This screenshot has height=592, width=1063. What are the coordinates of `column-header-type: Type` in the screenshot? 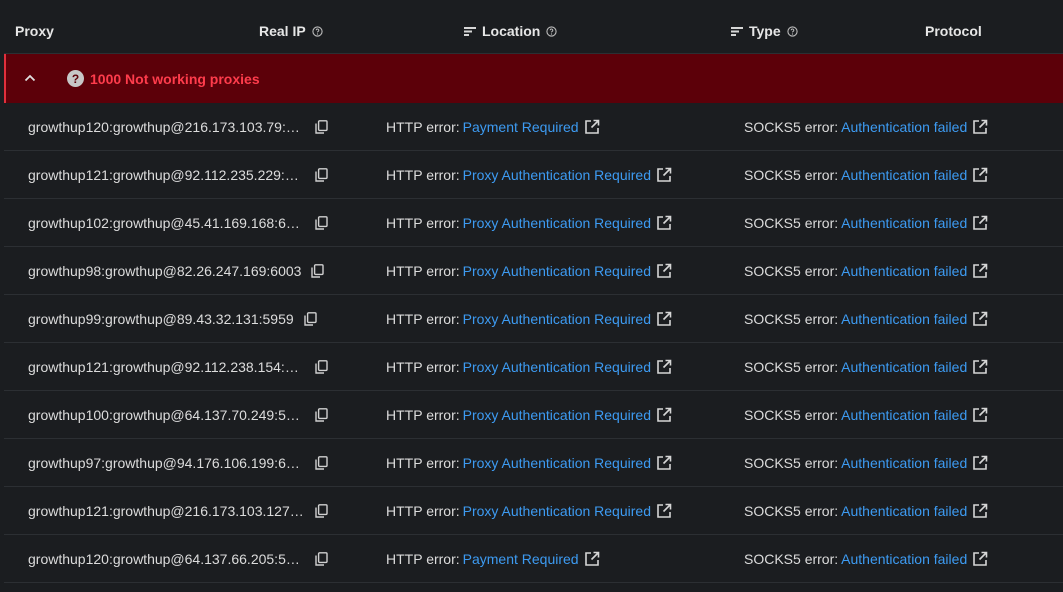 It's located at (764, 31).